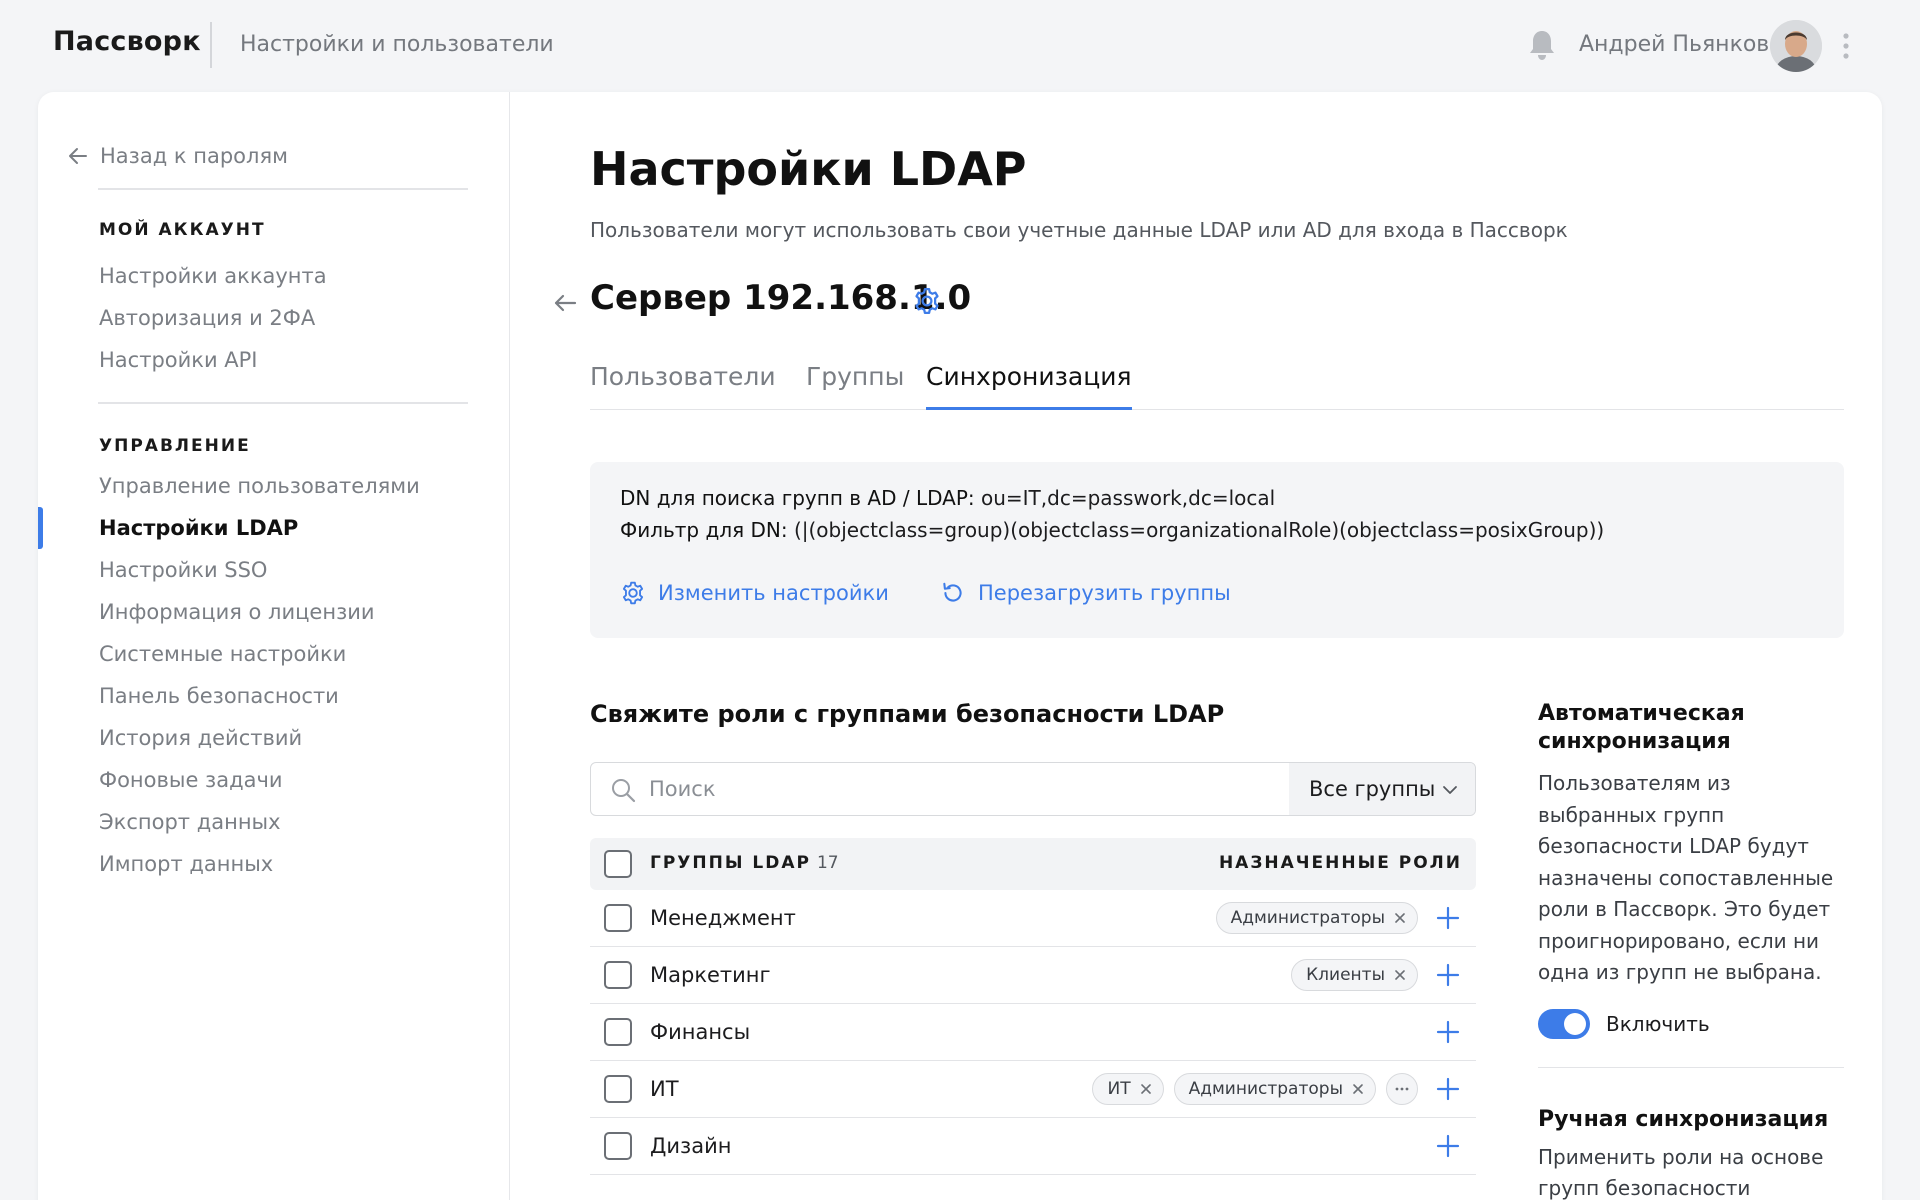 Image resolution: width=1920 pixels, height=1200 pixels. Describe the element at coordinates (664, 1089) in the screenshot. I see `group-name: ИТ` at that location.